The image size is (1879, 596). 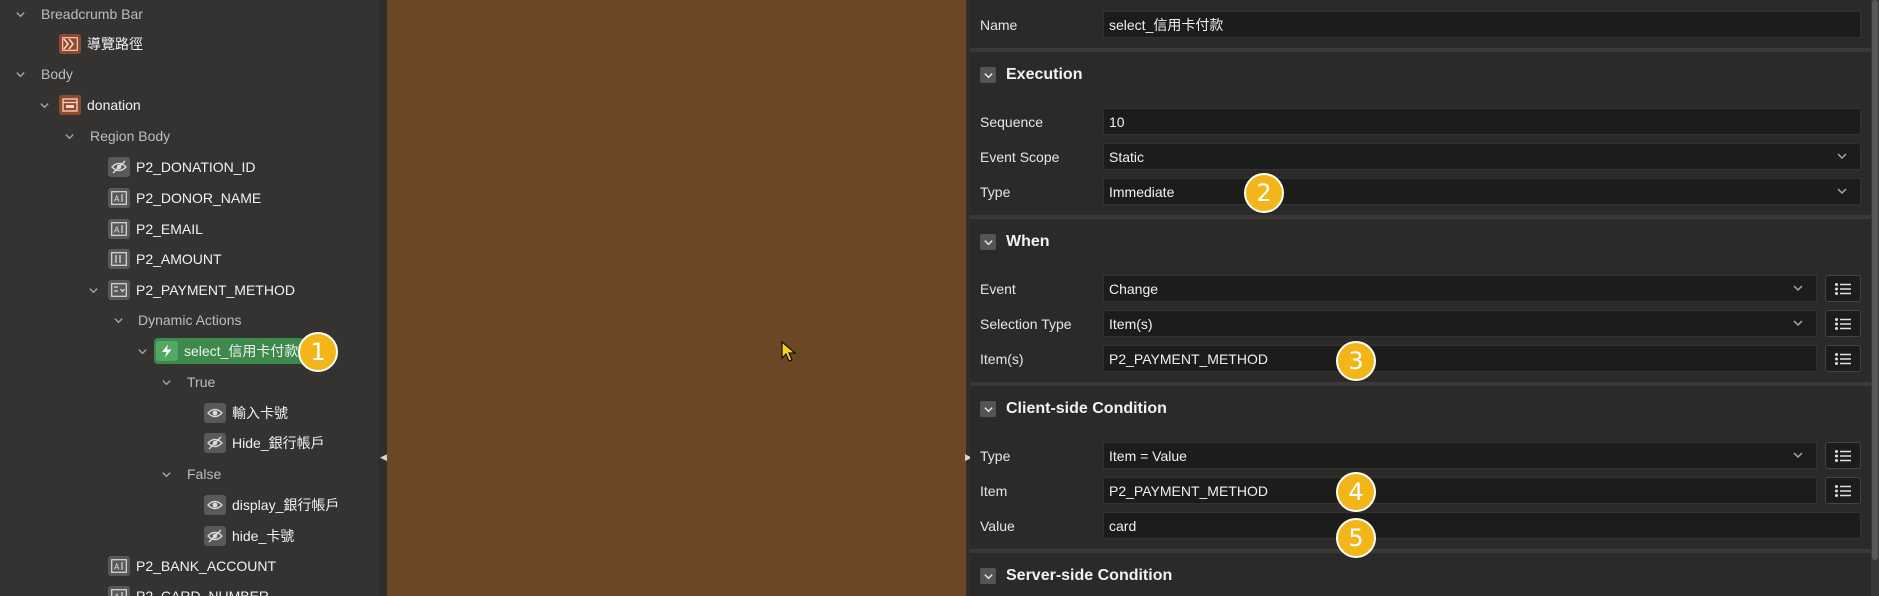 I want to click on property-label: Event, so click(x=998, y=288).